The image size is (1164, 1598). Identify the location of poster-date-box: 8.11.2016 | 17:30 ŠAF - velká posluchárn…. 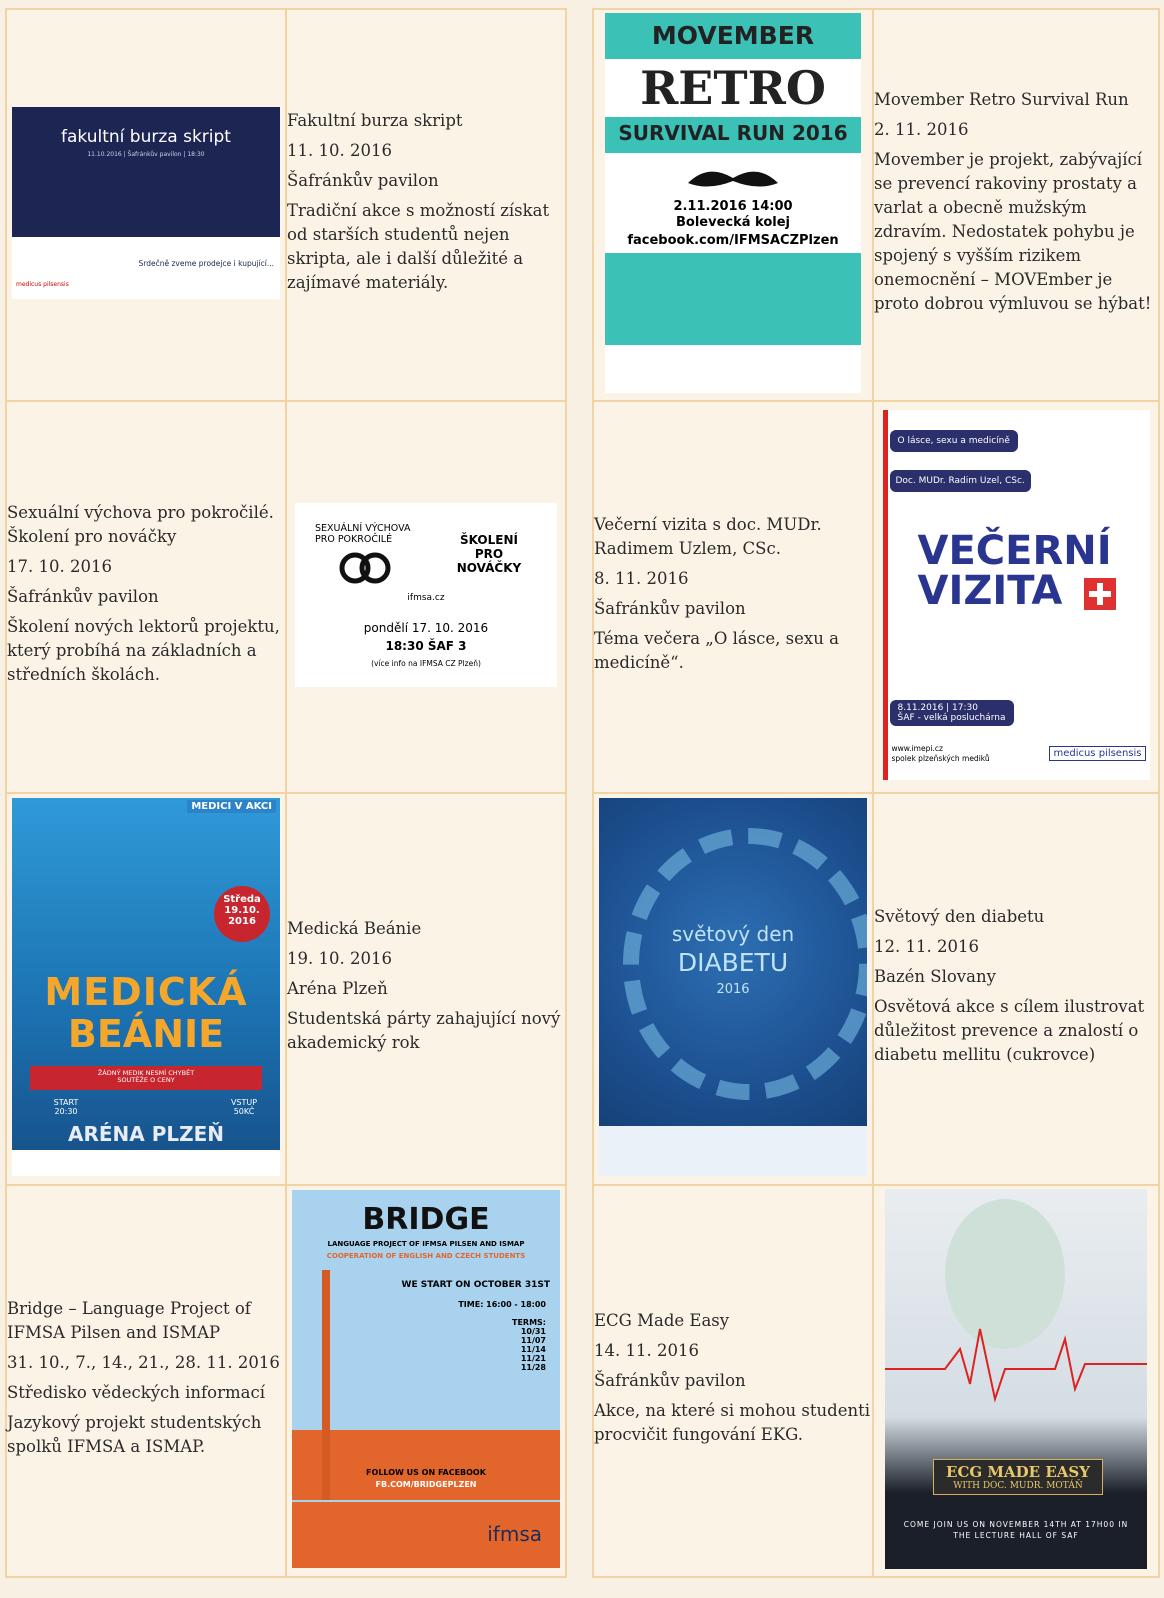
(951, 713).